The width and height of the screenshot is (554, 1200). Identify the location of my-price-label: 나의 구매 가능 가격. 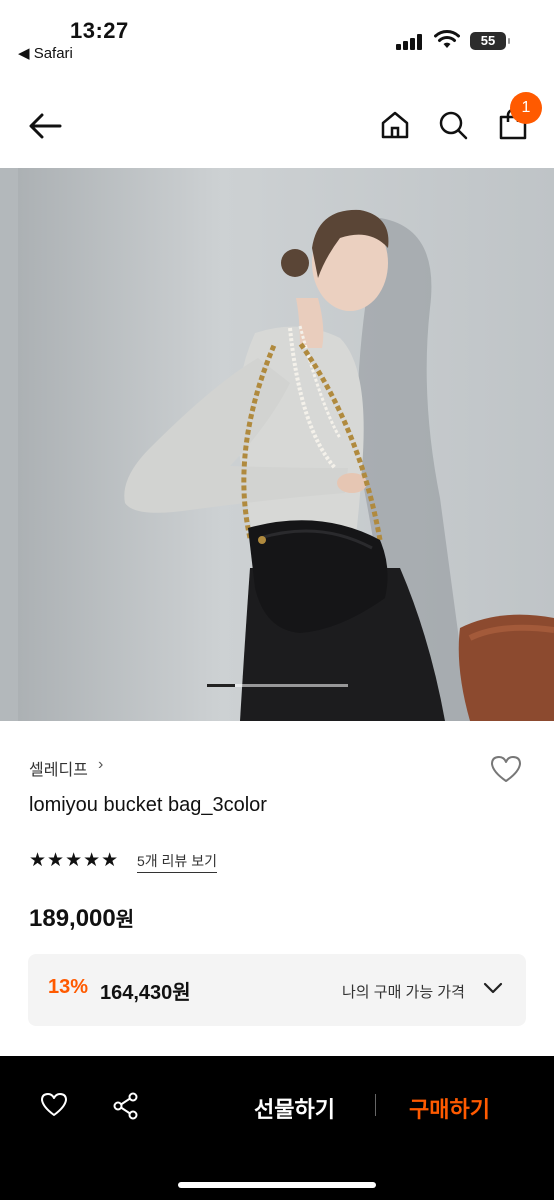
(403, 992).